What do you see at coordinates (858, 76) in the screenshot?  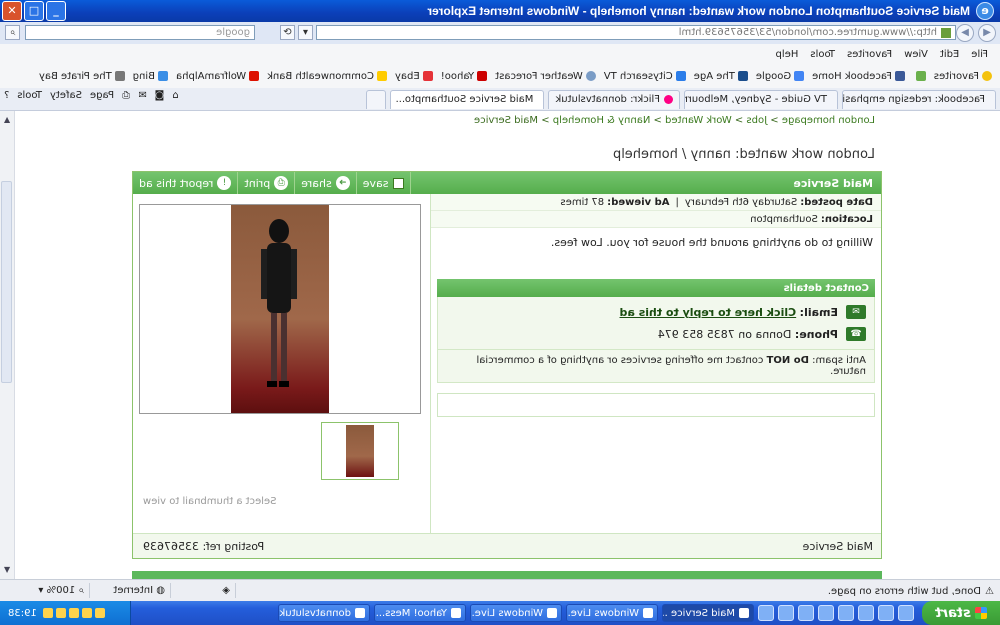 I see `fav-link-facebook: Facebook Home` at bounding box center [858, 76].